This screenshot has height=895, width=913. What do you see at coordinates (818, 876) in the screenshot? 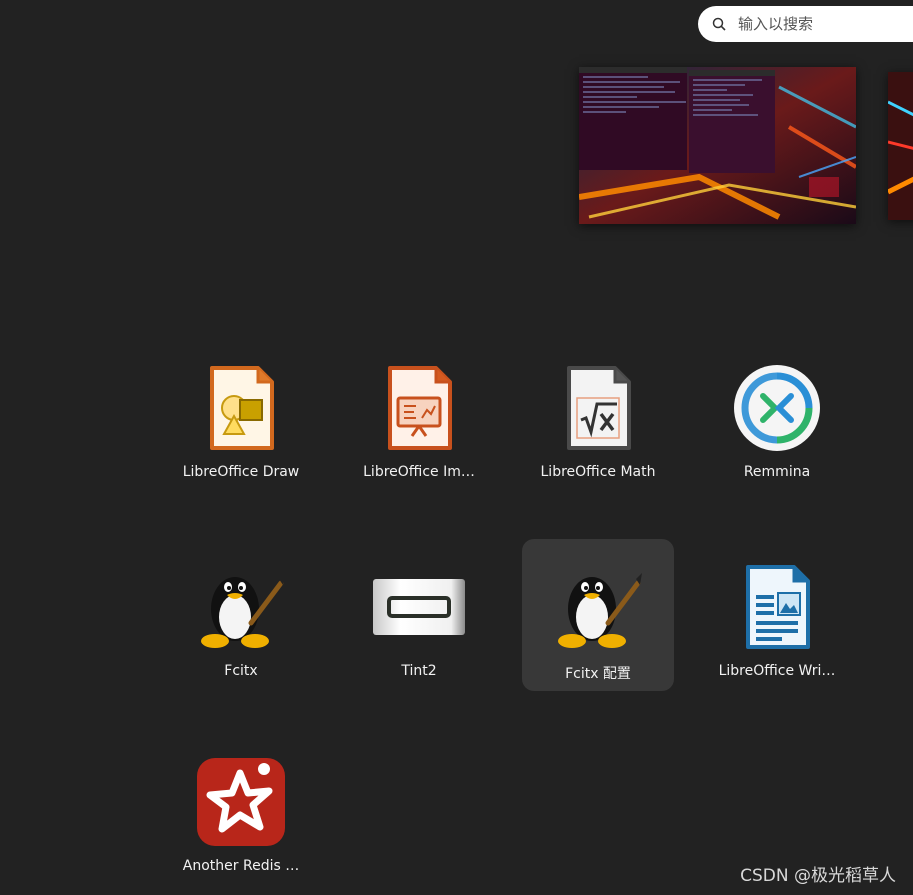
I see `watermark: CSDN @极光稻草人` at bounding box center [818, 876].